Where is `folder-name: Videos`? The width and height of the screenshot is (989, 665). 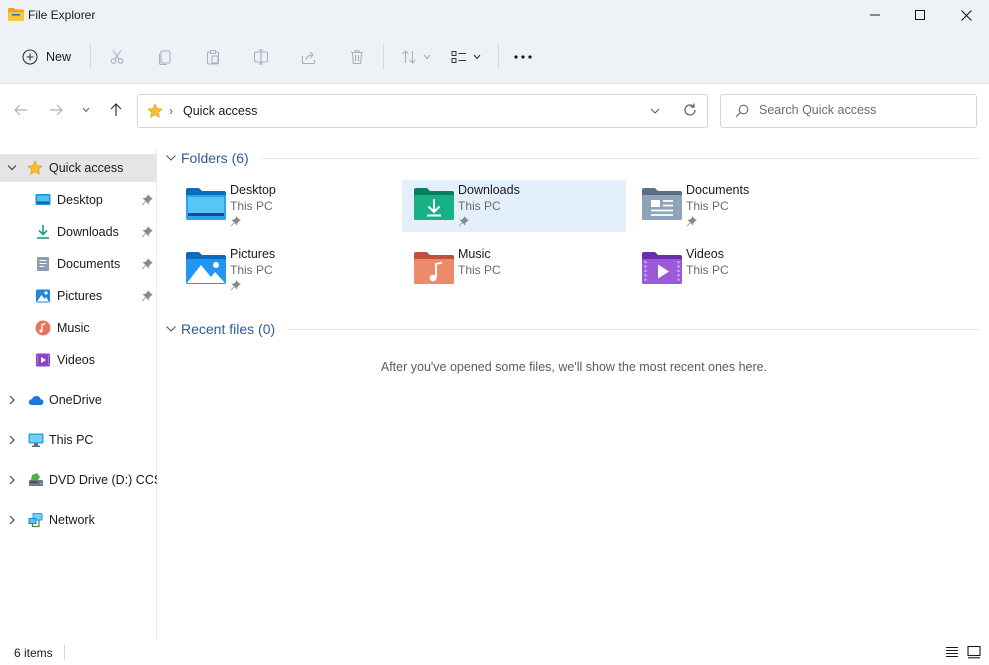 folder-name: Videos is located at coordinates (705, 254).